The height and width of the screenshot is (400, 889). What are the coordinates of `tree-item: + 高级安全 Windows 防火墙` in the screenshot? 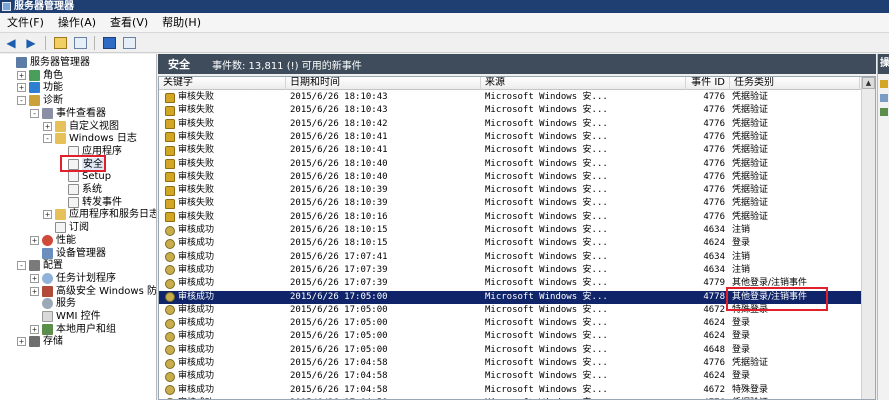 It's located at (93, 291).